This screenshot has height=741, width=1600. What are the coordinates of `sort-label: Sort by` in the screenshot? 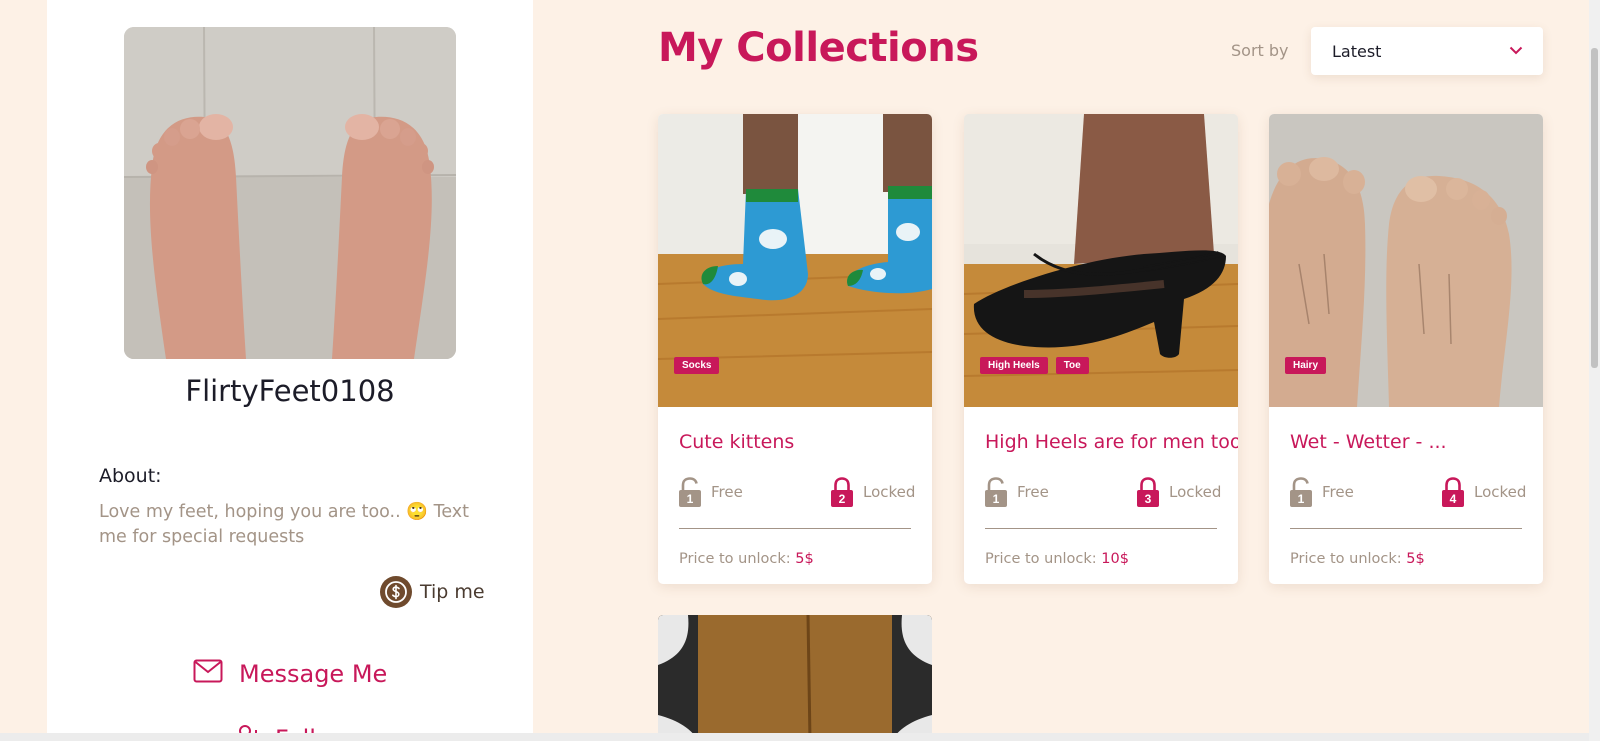 It's located at (1260, 50).